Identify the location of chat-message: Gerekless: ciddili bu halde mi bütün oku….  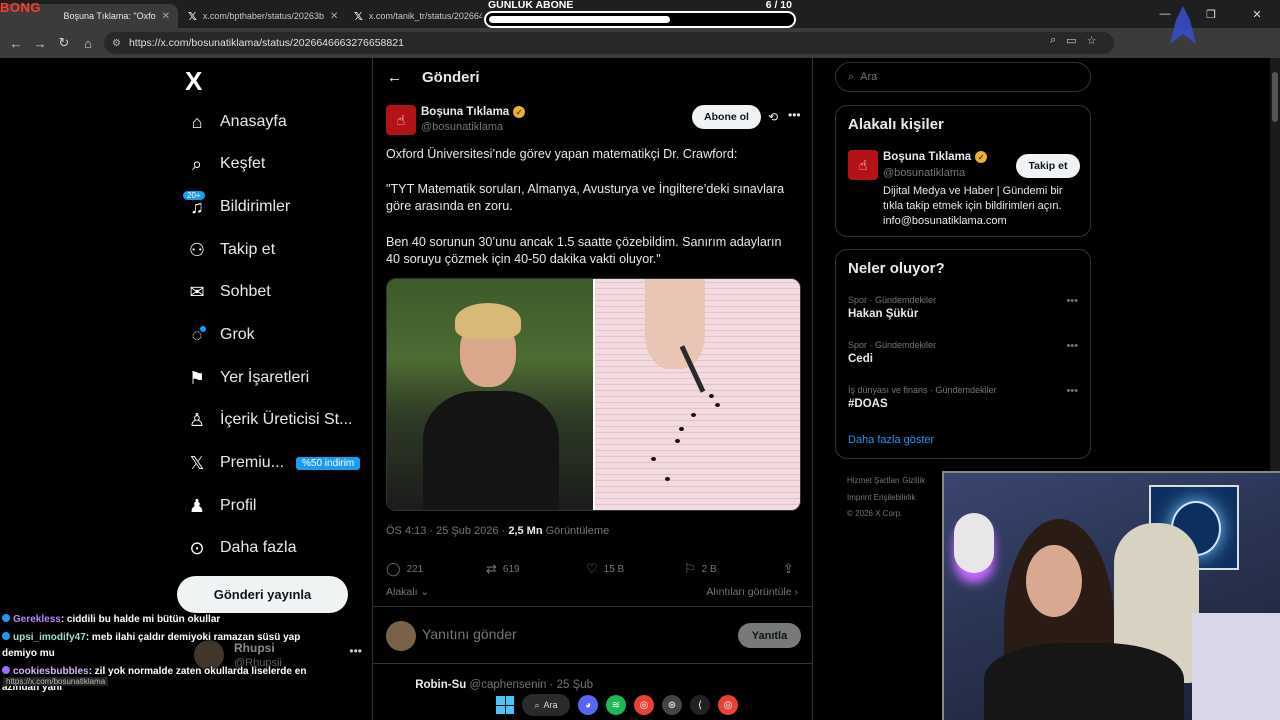
(167, 620).